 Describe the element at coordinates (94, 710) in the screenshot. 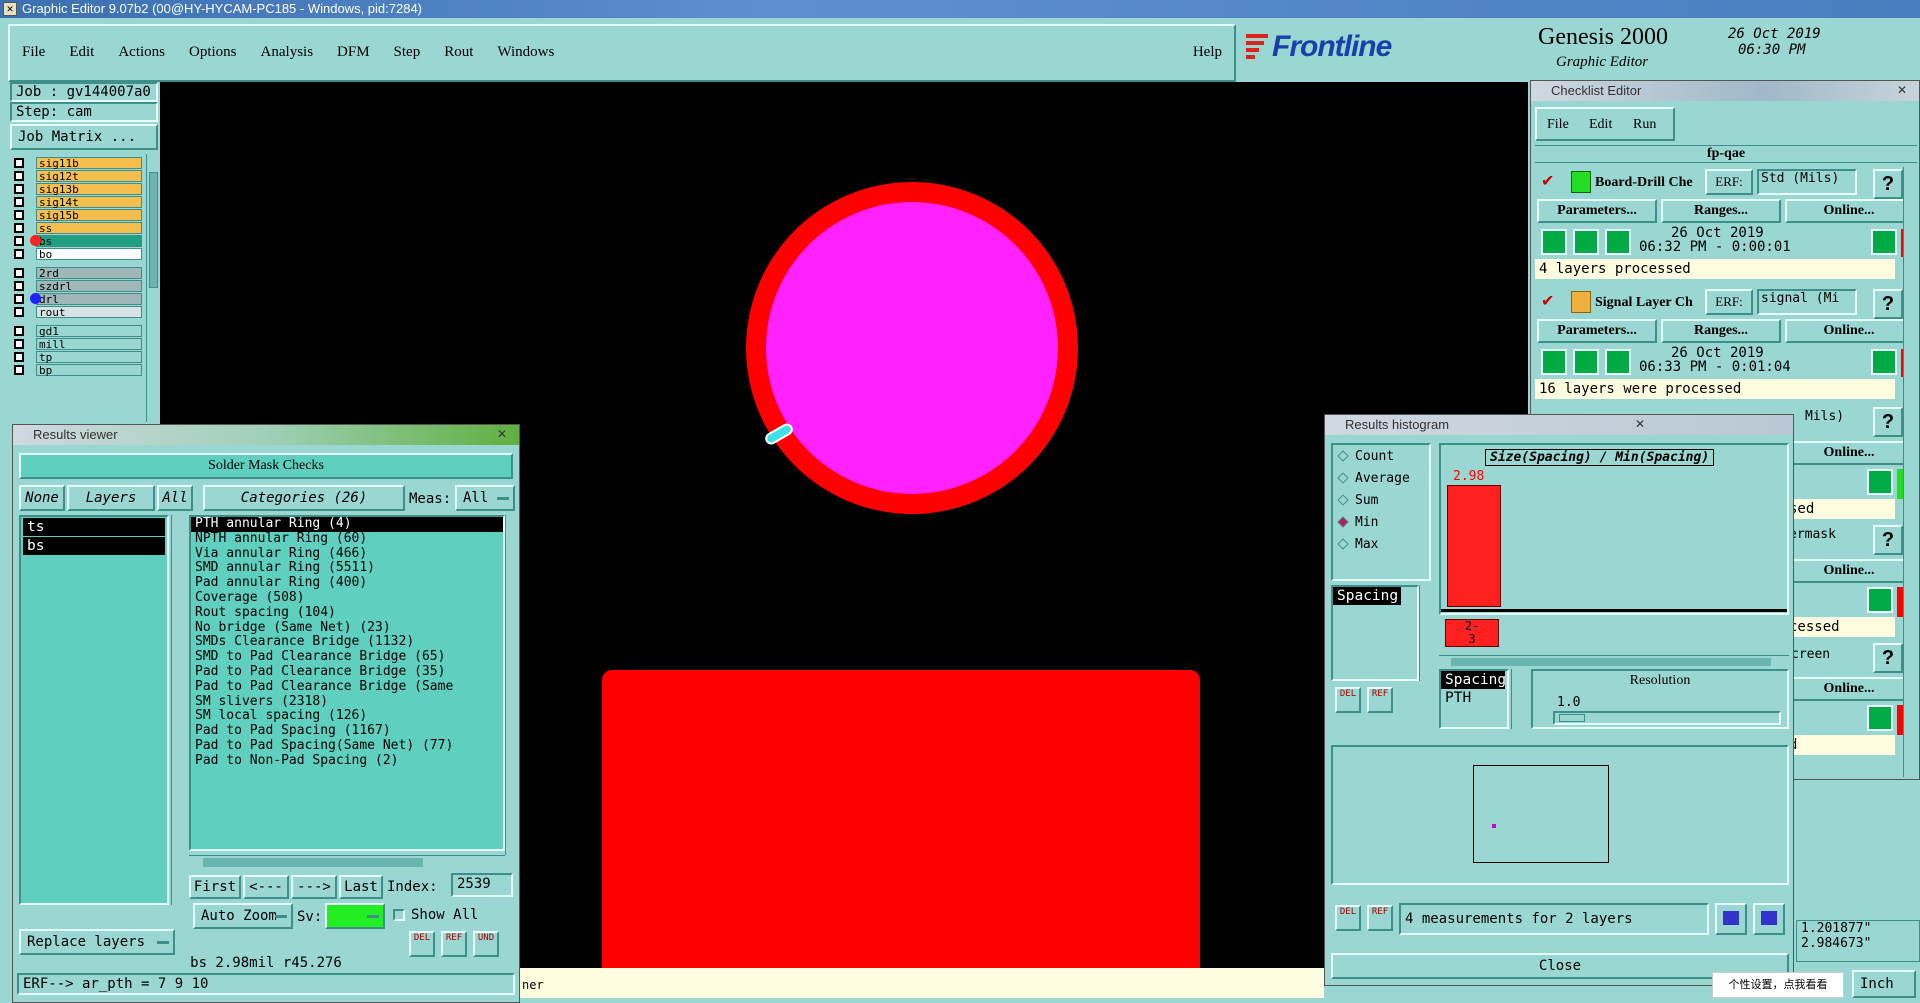

I see `layer-results-list: ts bs` at that location.